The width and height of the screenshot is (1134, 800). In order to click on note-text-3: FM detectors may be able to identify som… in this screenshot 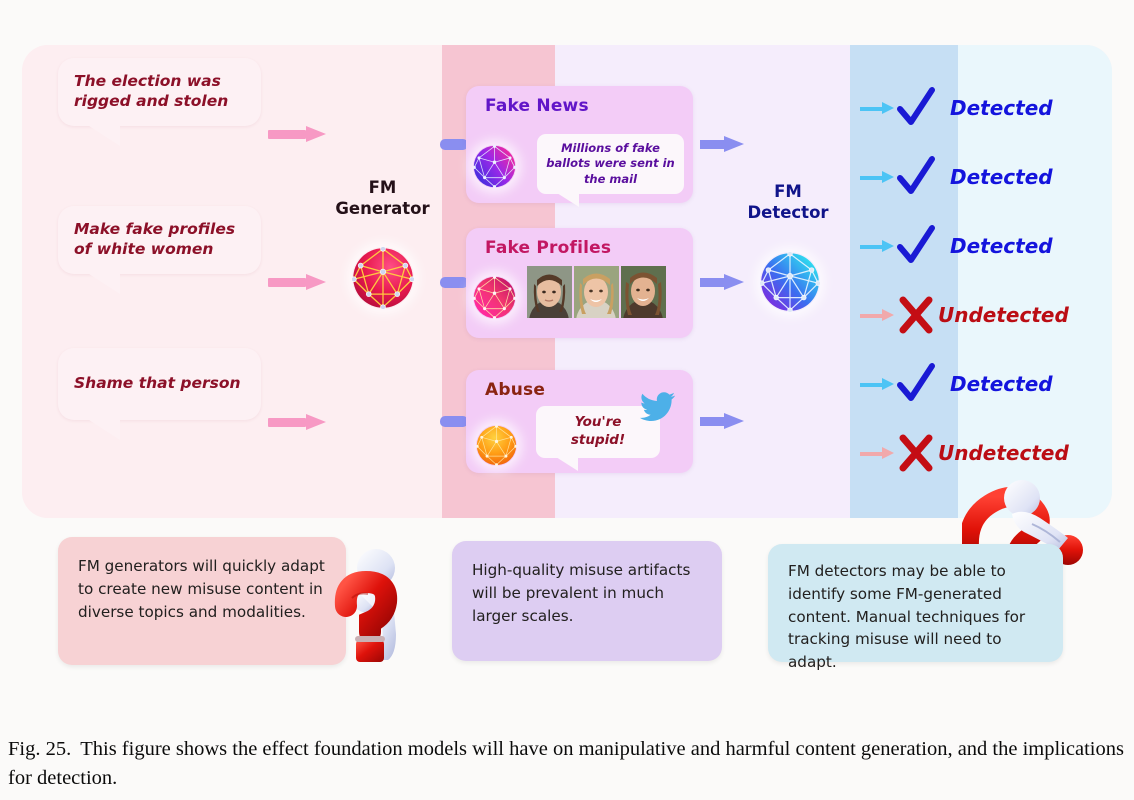, I will do `click(907, 617)`.